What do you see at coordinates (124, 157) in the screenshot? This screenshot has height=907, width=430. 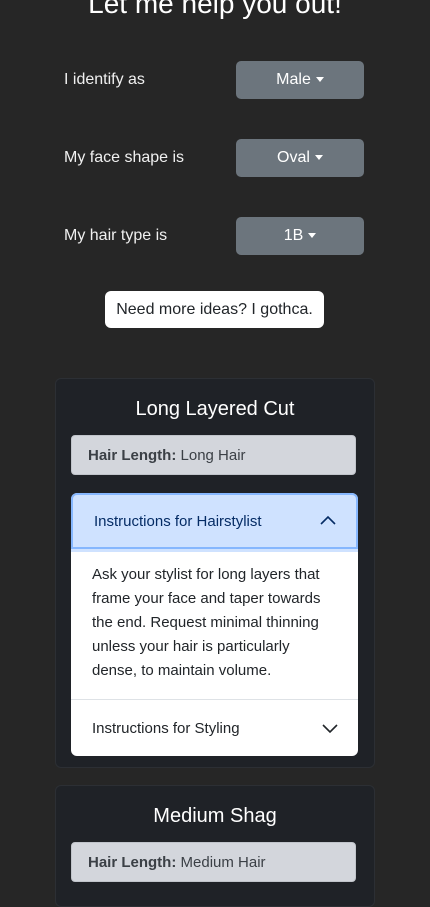 I see `face-shape-label: My face shape is` at bounding box center [124, 157].